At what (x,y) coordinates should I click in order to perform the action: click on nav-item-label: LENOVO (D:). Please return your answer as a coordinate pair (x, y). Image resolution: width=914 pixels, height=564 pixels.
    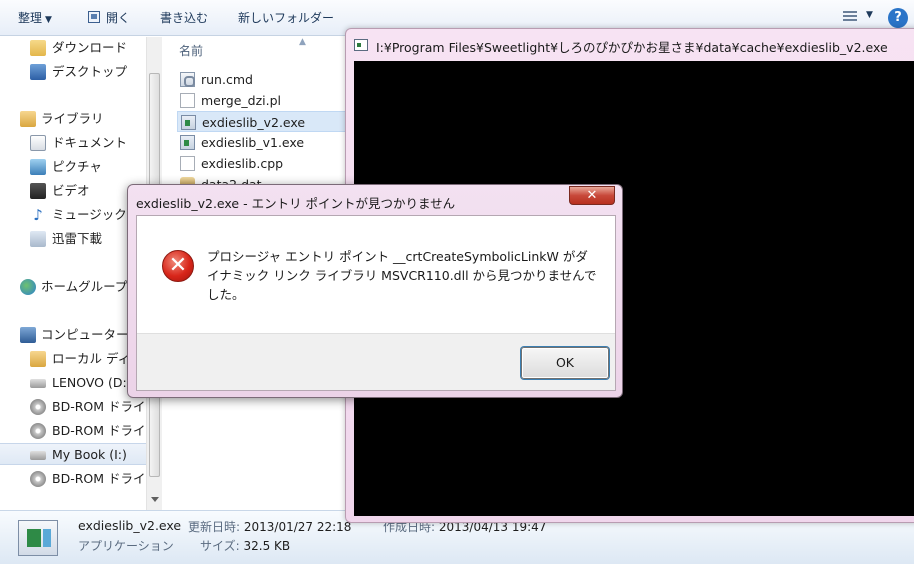
    Looking at the image, I should click on (92, 382).